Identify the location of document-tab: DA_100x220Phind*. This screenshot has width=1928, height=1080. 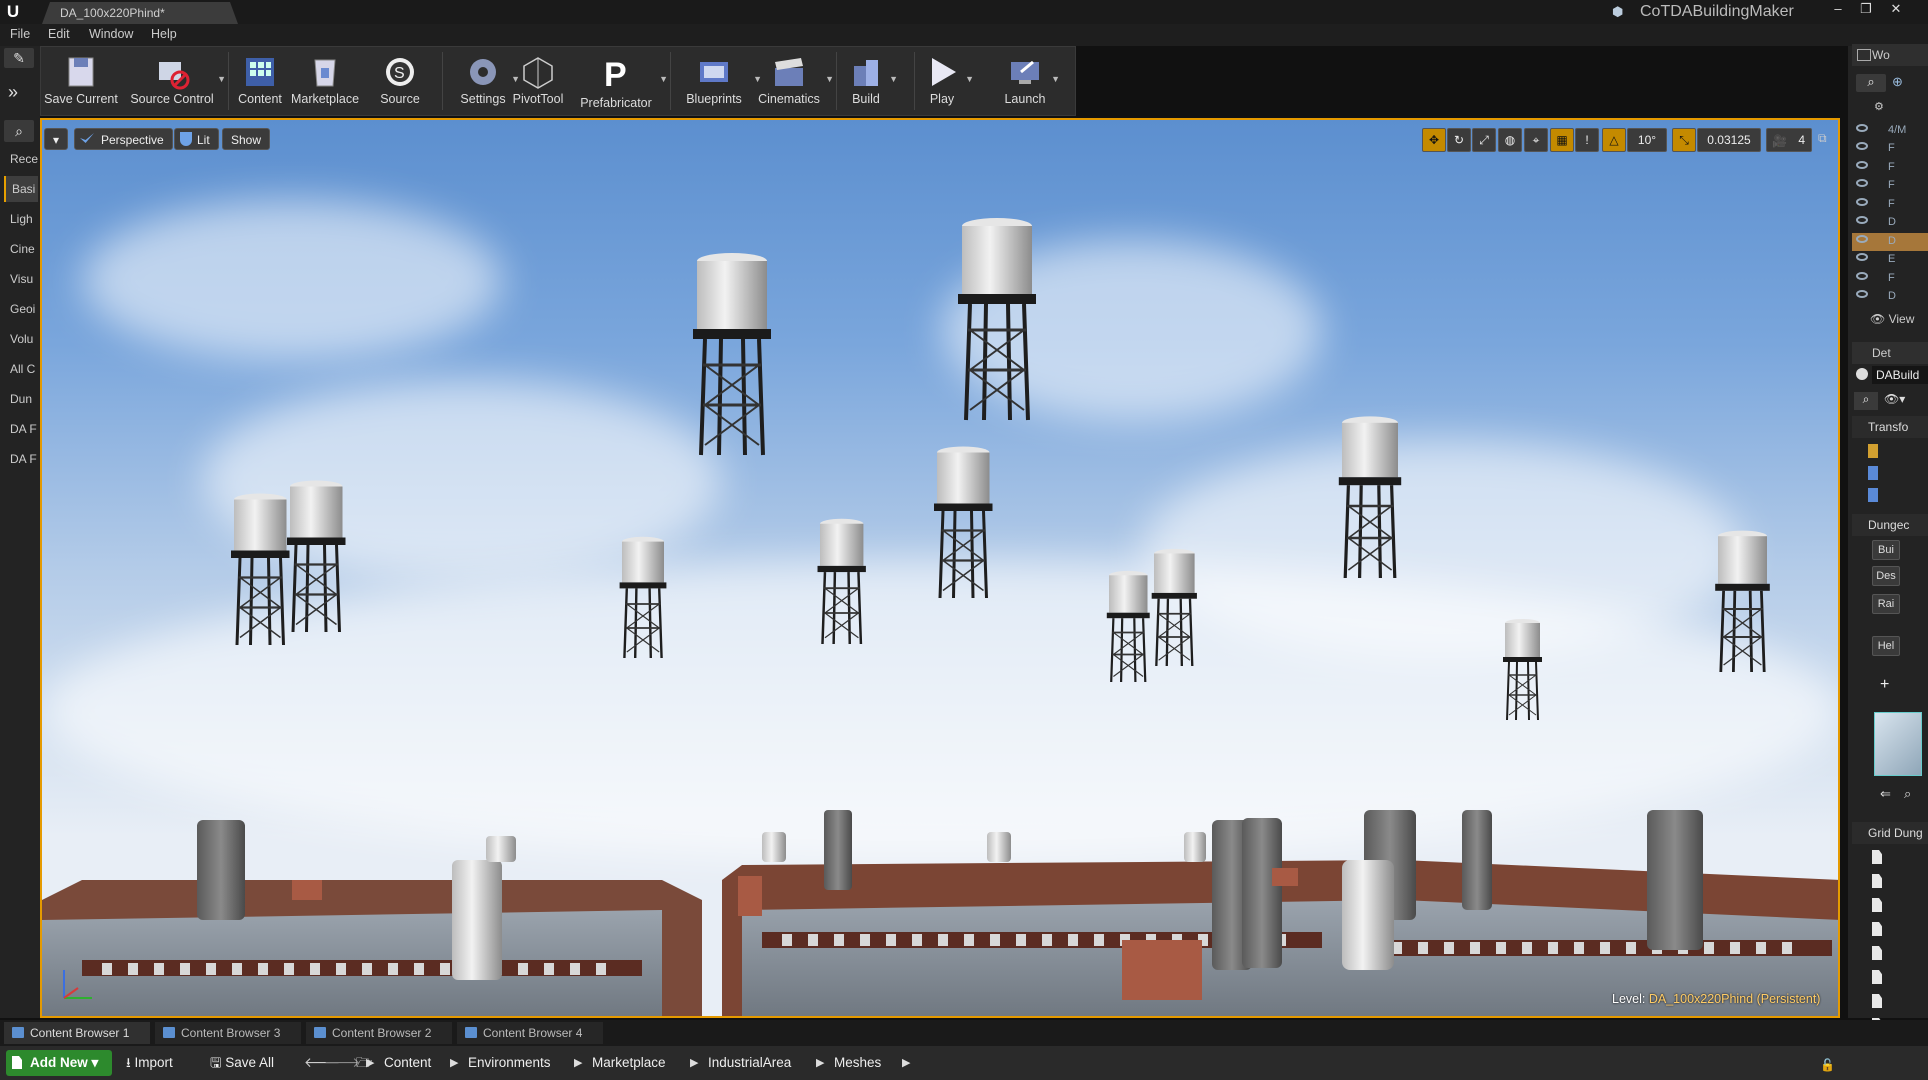
(140, 13).